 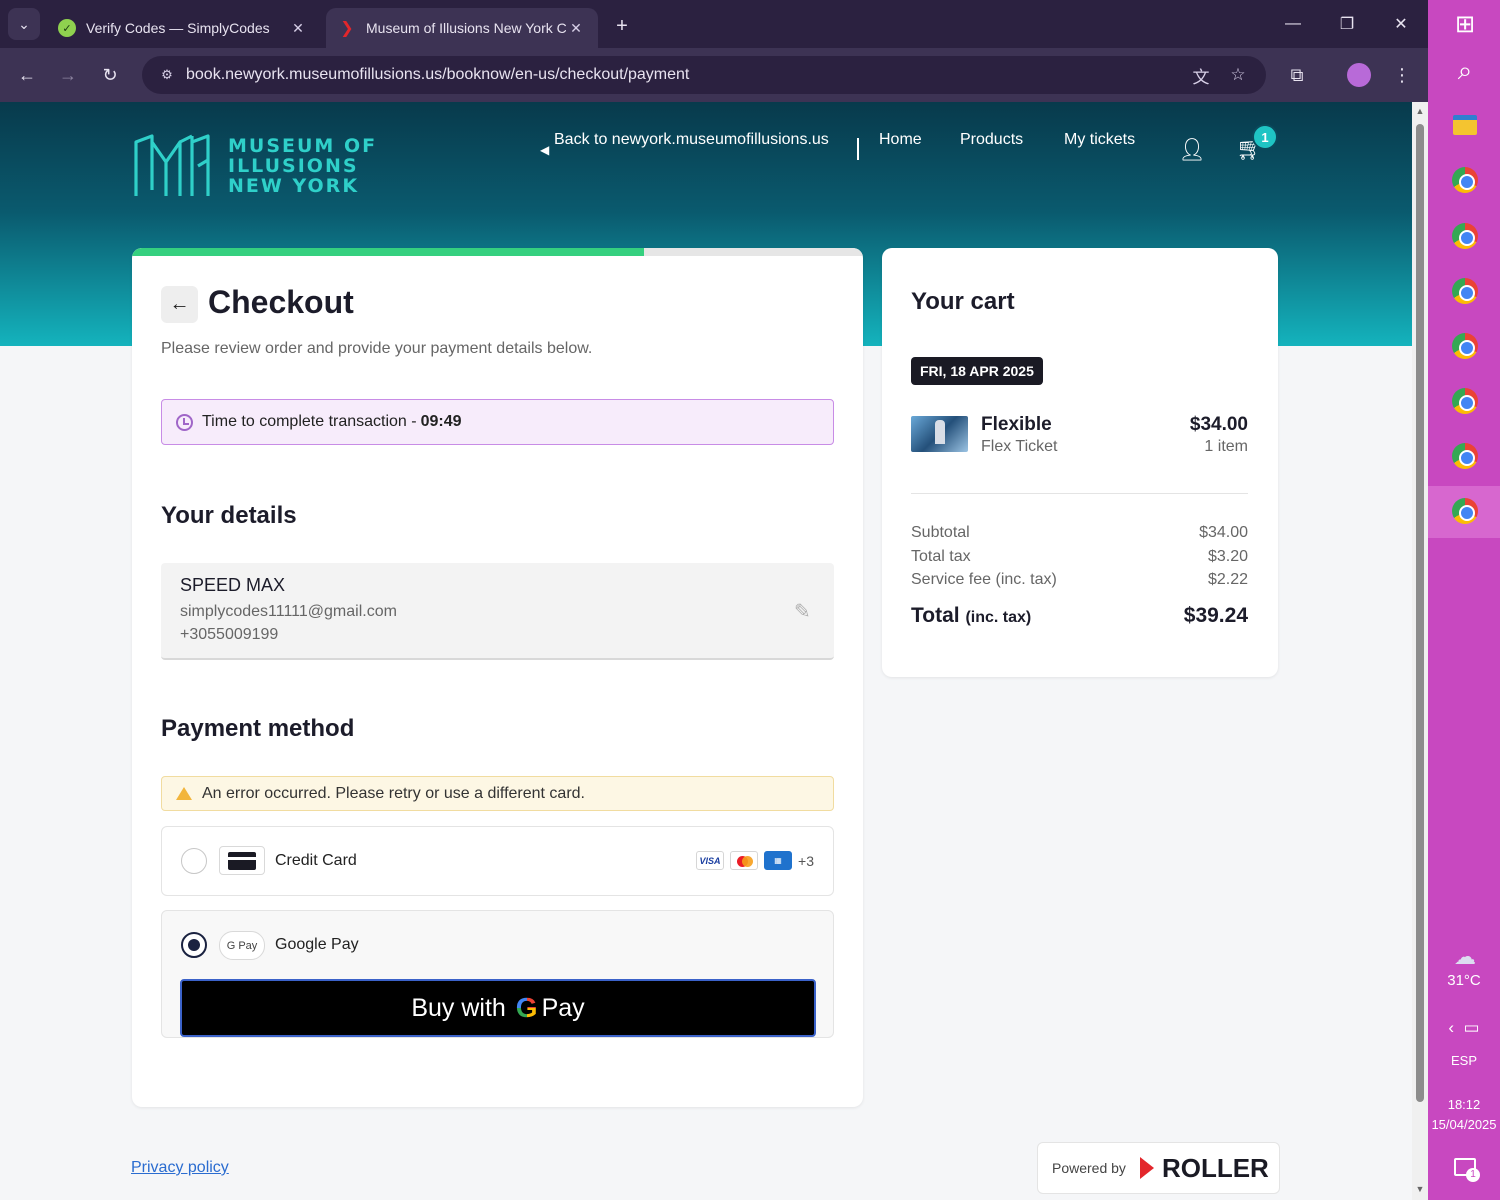 I want to click on arrow-left-icon: ←, so click(x=179, y=304).